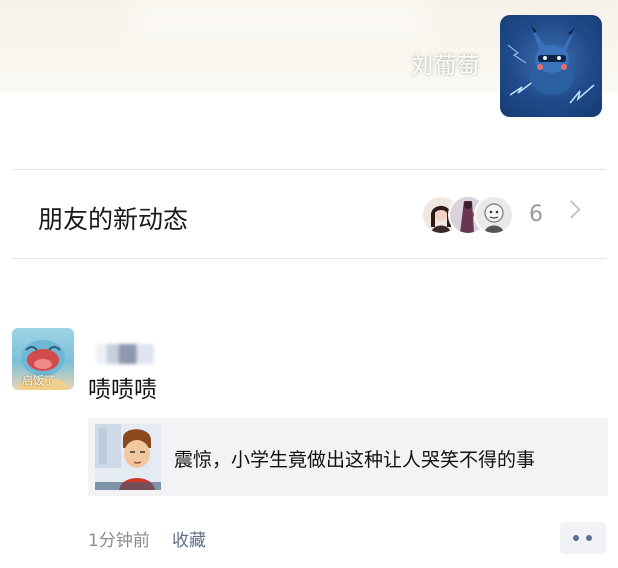 The height and width of the screenshot is (568, 618). What do you see at coordinates (536, 214) in the screenshot?
I see `friends-updates-count: 6` at bounding box center [536, 214].